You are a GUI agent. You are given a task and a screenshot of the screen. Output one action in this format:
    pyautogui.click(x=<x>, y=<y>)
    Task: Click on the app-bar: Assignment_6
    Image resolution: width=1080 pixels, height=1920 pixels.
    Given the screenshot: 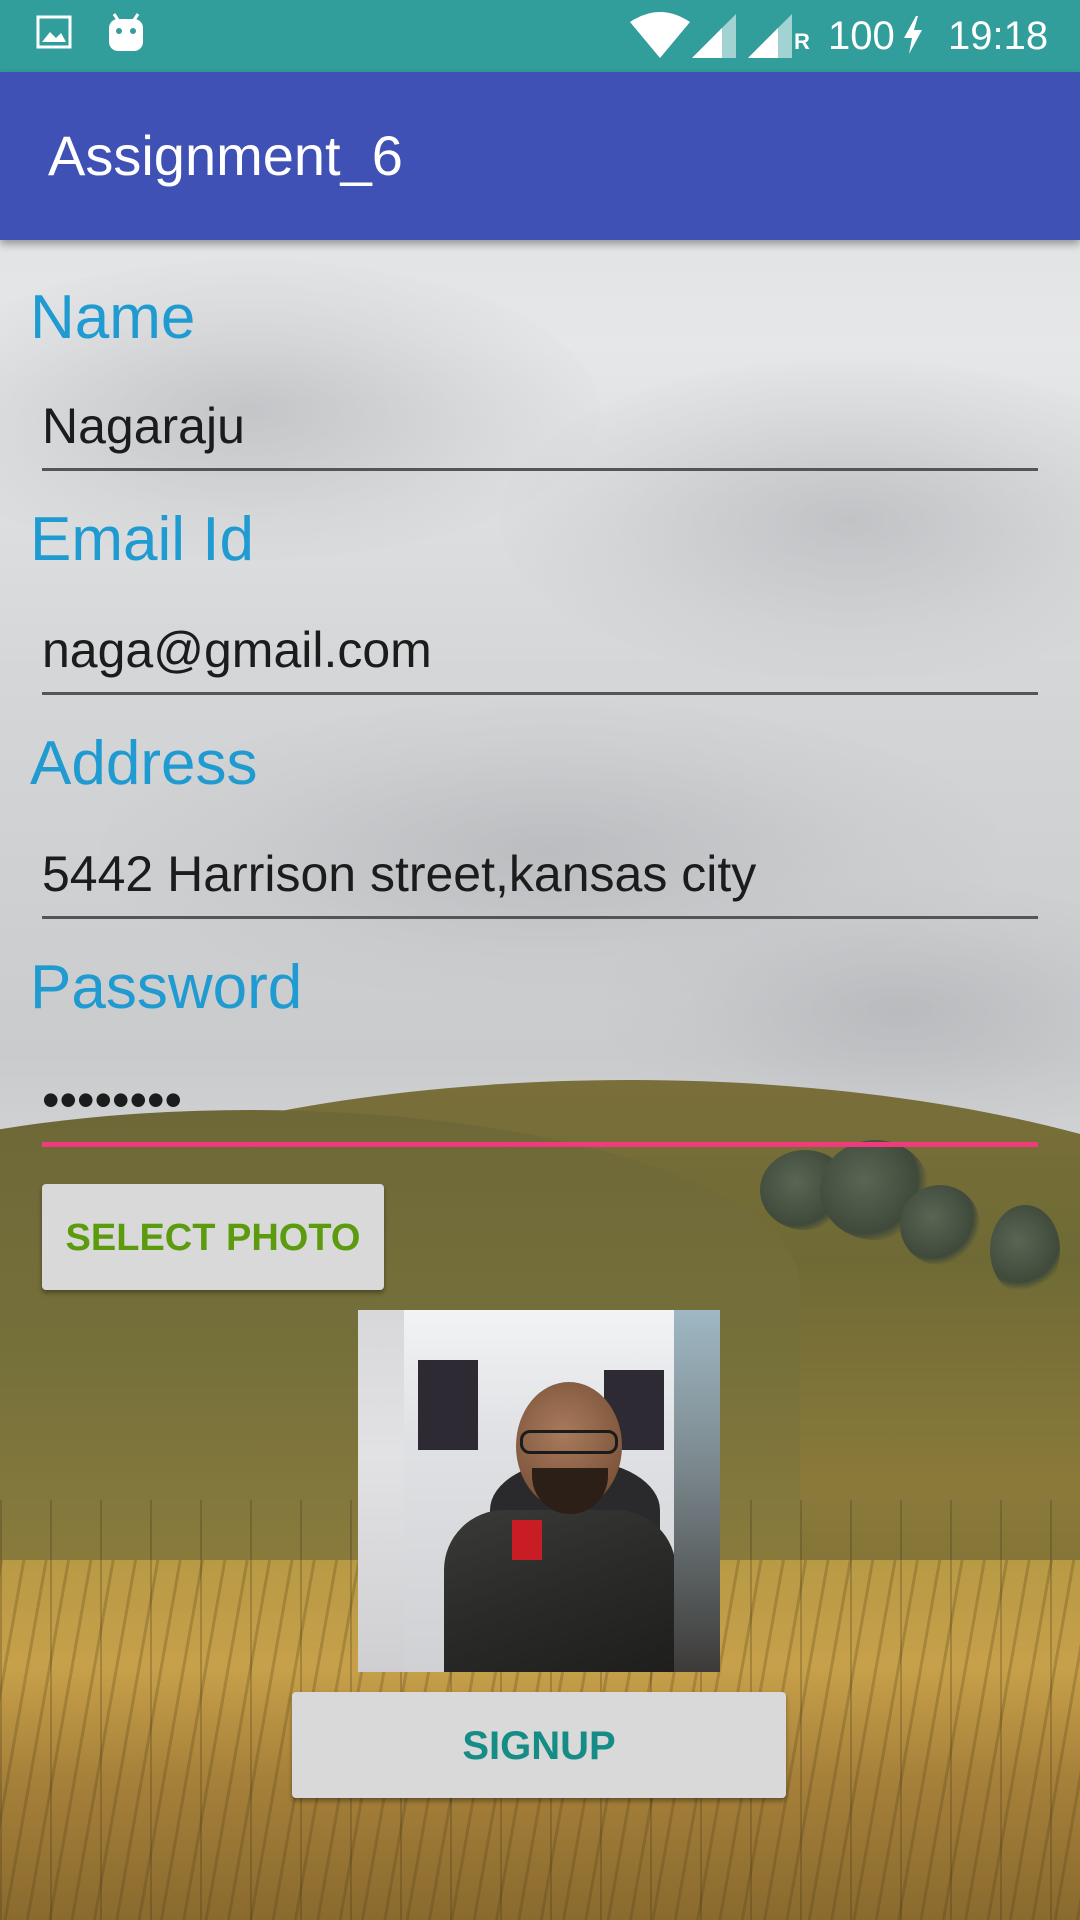 What is the action you would take?
    pyautogui.click(x=540, y=156)
    